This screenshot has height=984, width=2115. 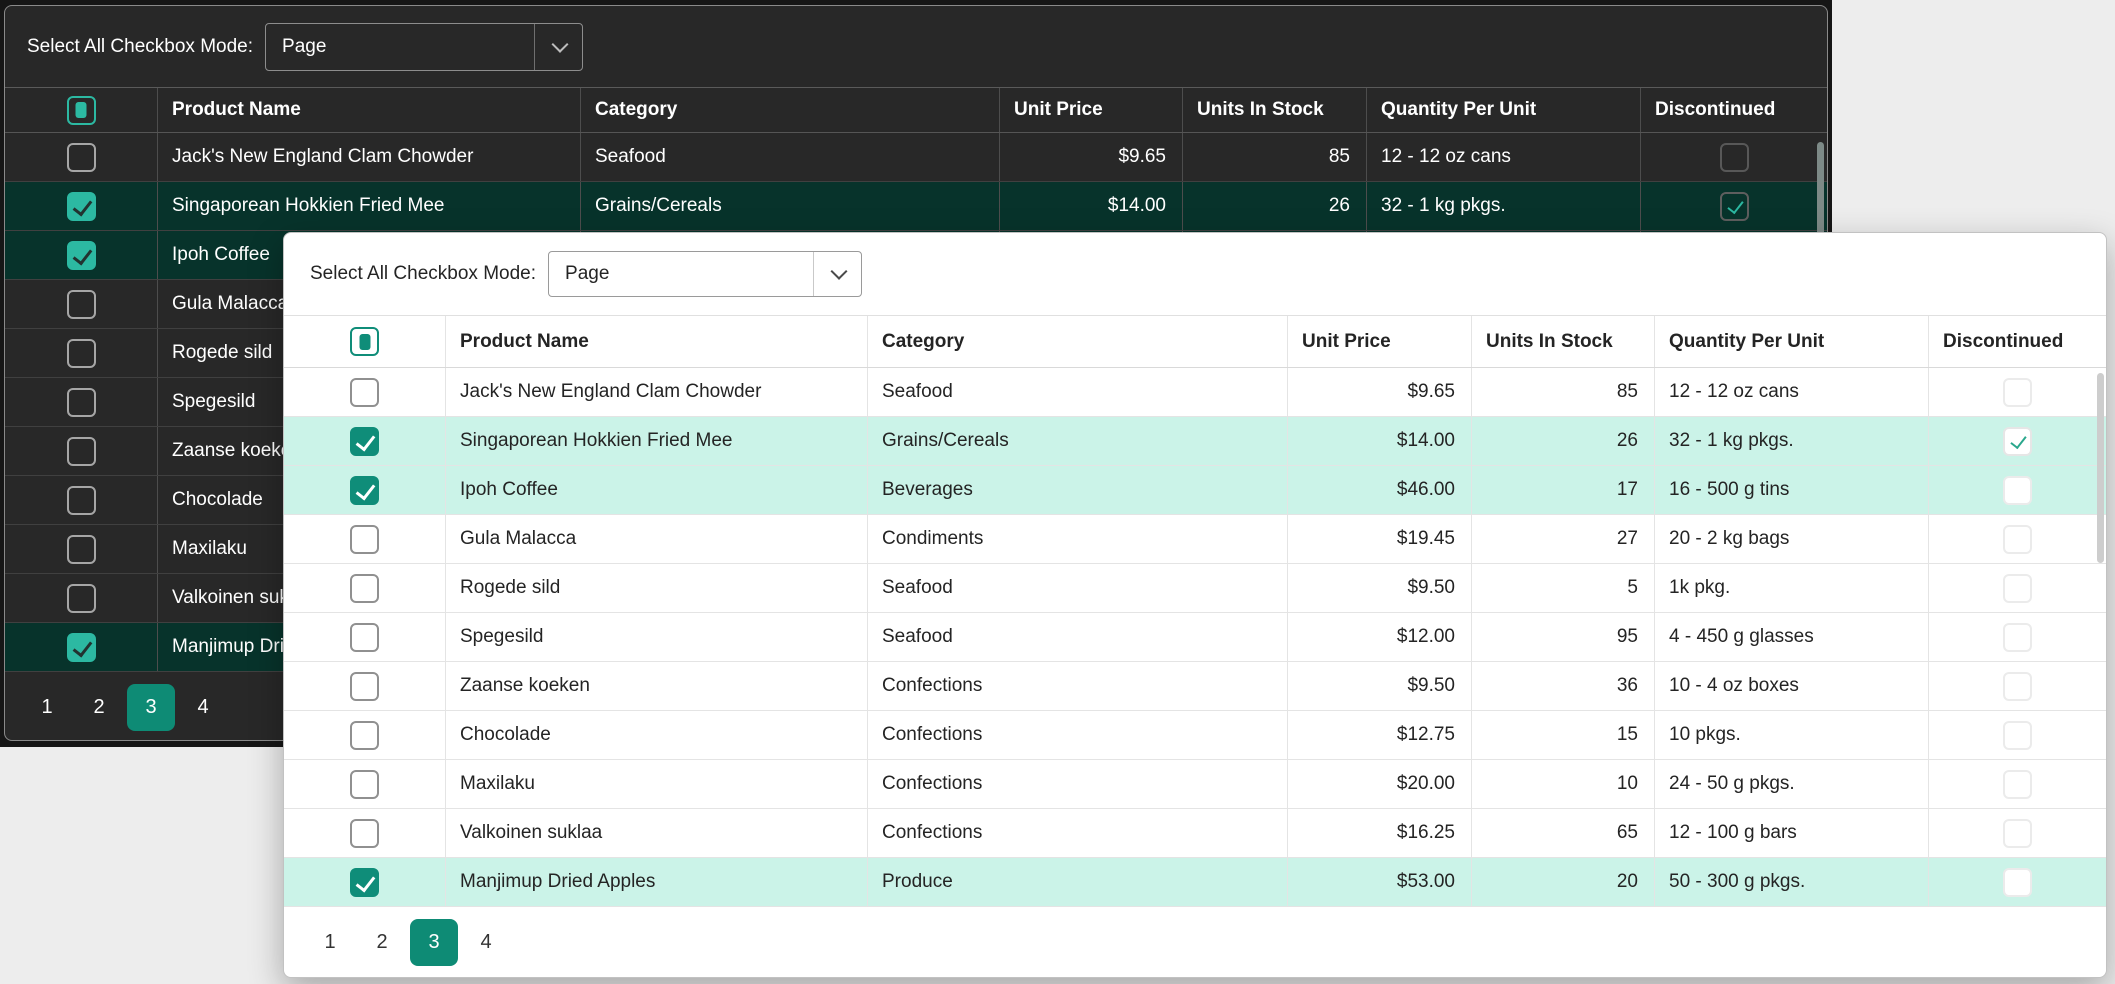 What do you see at coordinates (657, 784) in the screenshot?
I see `product-name-cell: Maxilaku` at bounding box center [657, 784].